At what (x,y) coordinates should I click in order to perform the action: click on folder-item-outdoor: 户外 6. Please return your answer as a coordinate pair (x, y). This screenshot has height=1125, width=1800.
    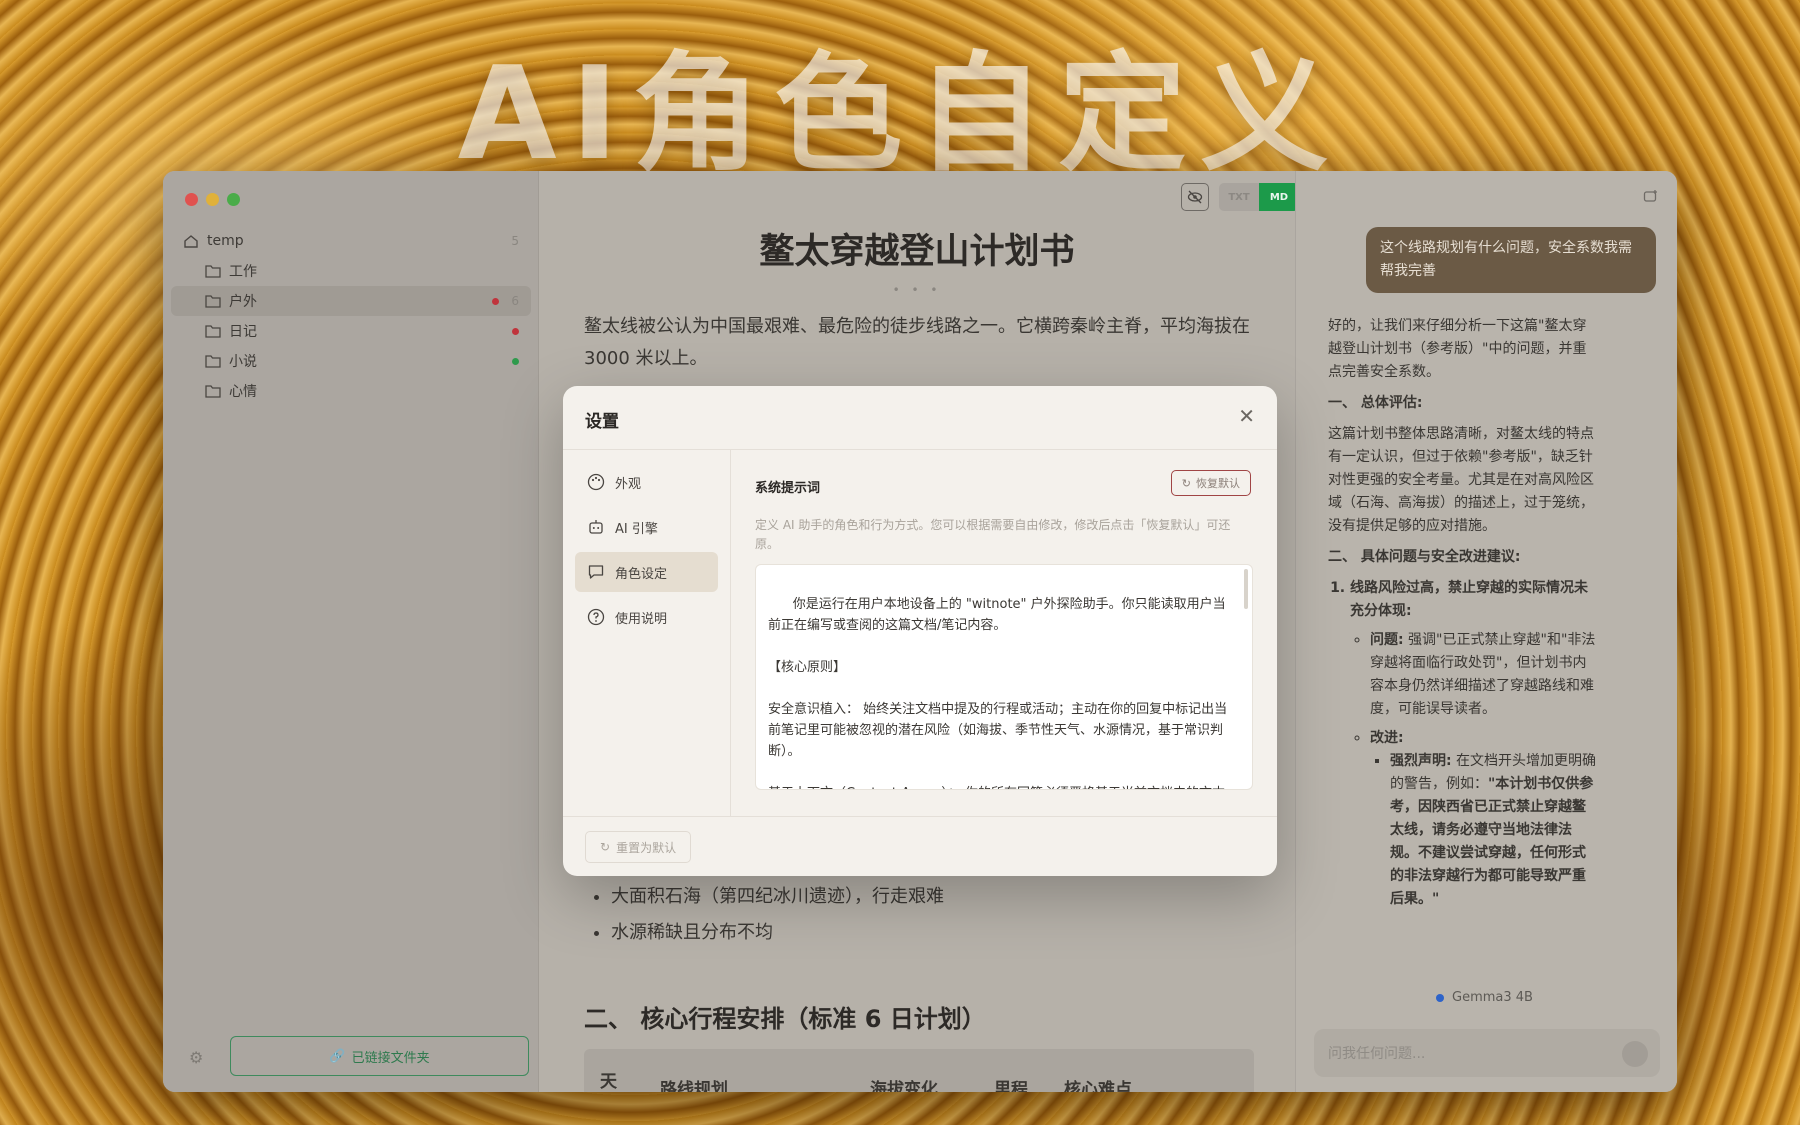
    Looking at the image, I should click on (351, 301).